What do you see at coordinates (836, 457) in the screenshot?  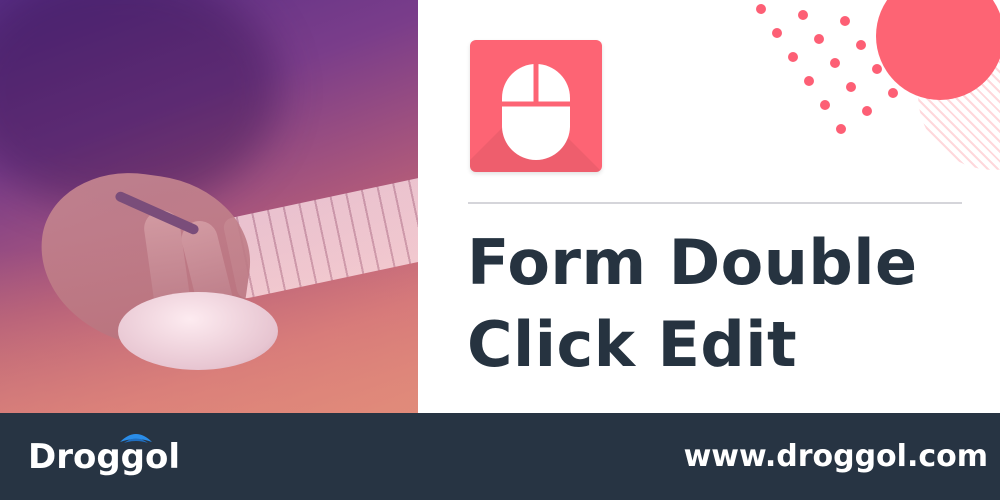 I see `website-link: www.droggol.com` at bounding box center [836, 457].